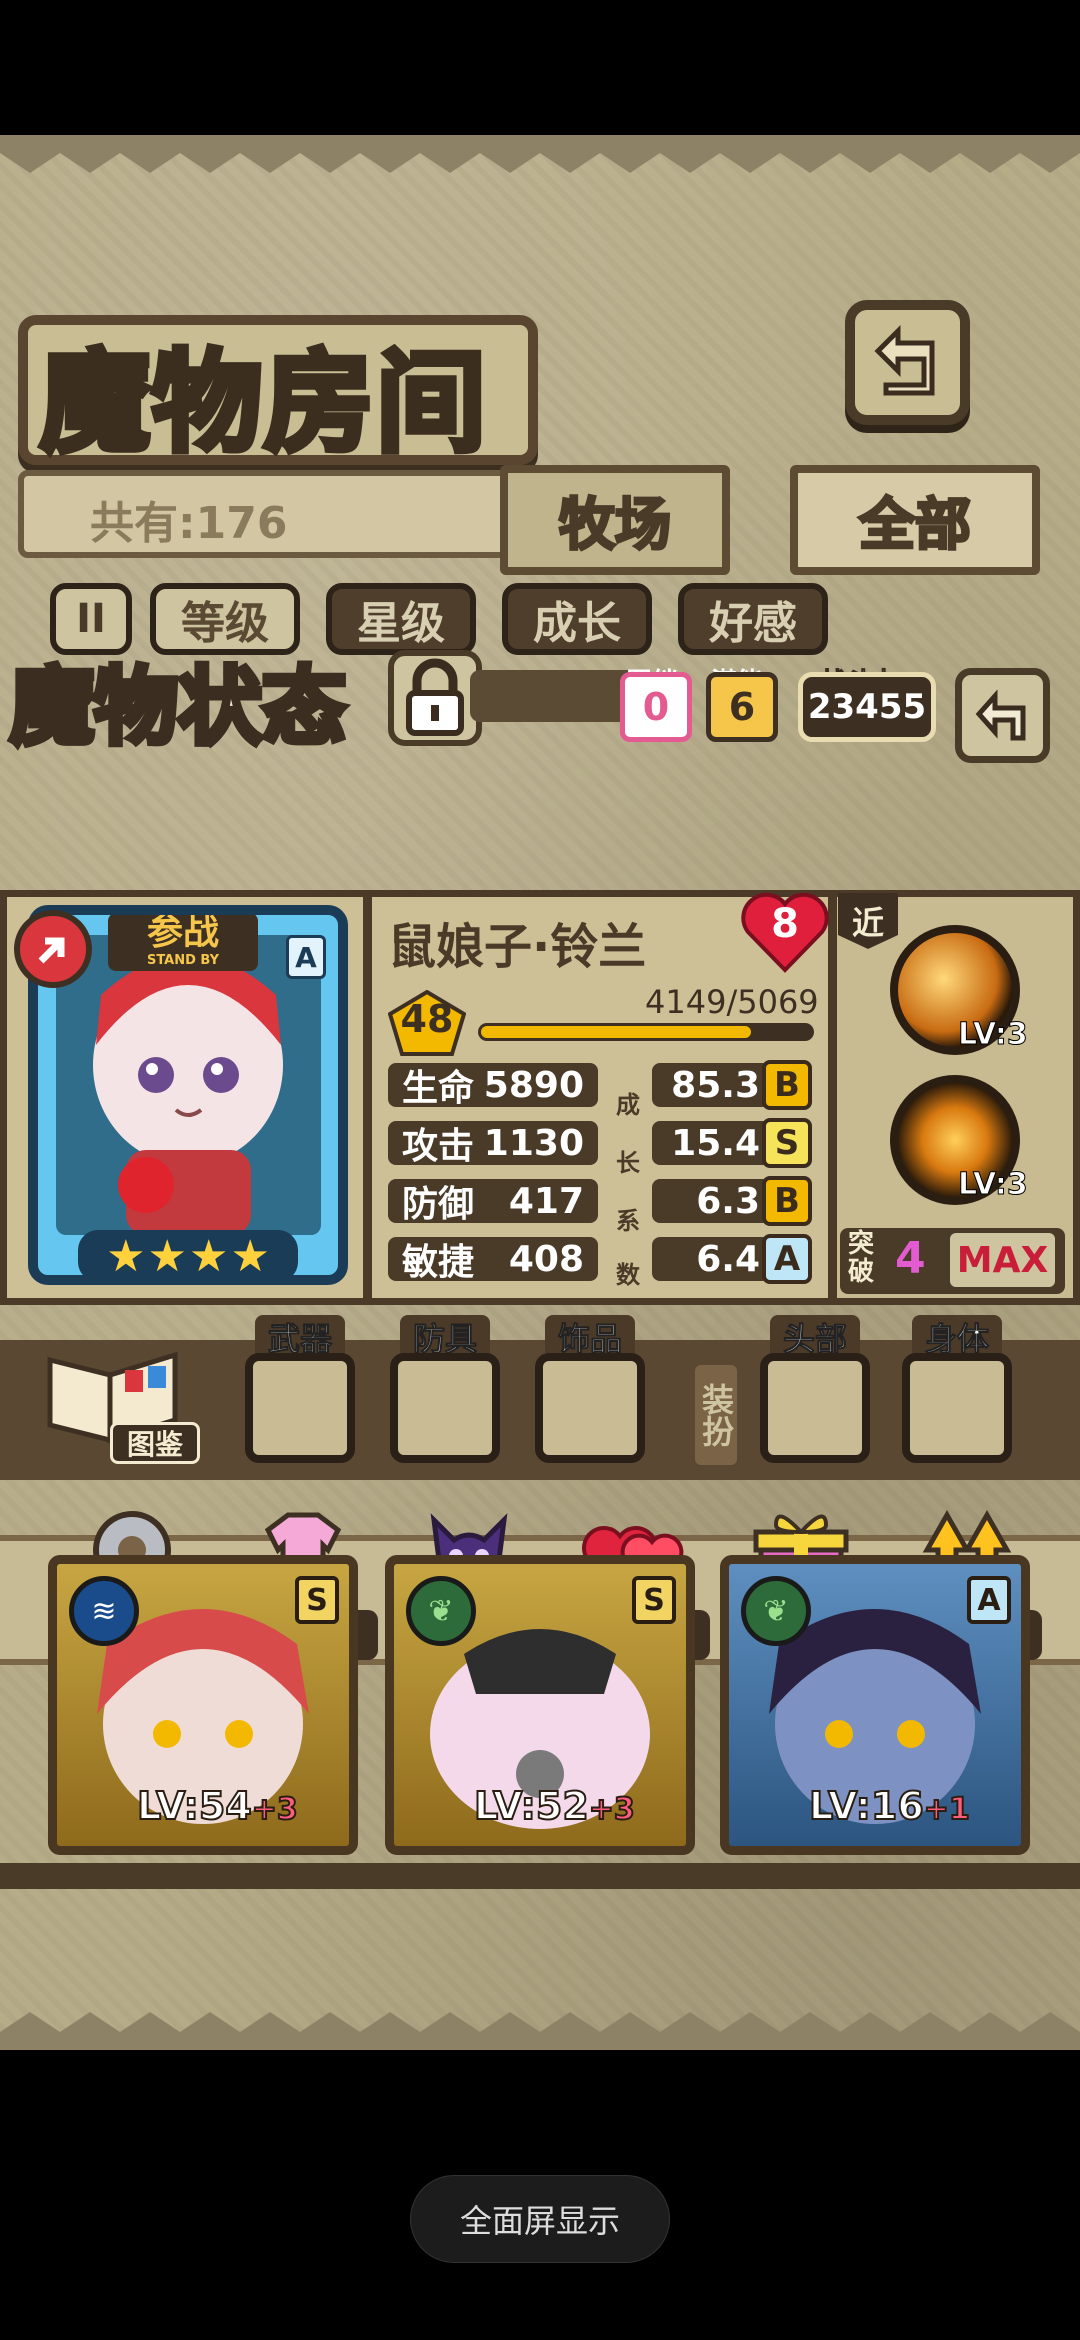  I want to click on stat-agility: 敏捷 408, so click(493, 1260).